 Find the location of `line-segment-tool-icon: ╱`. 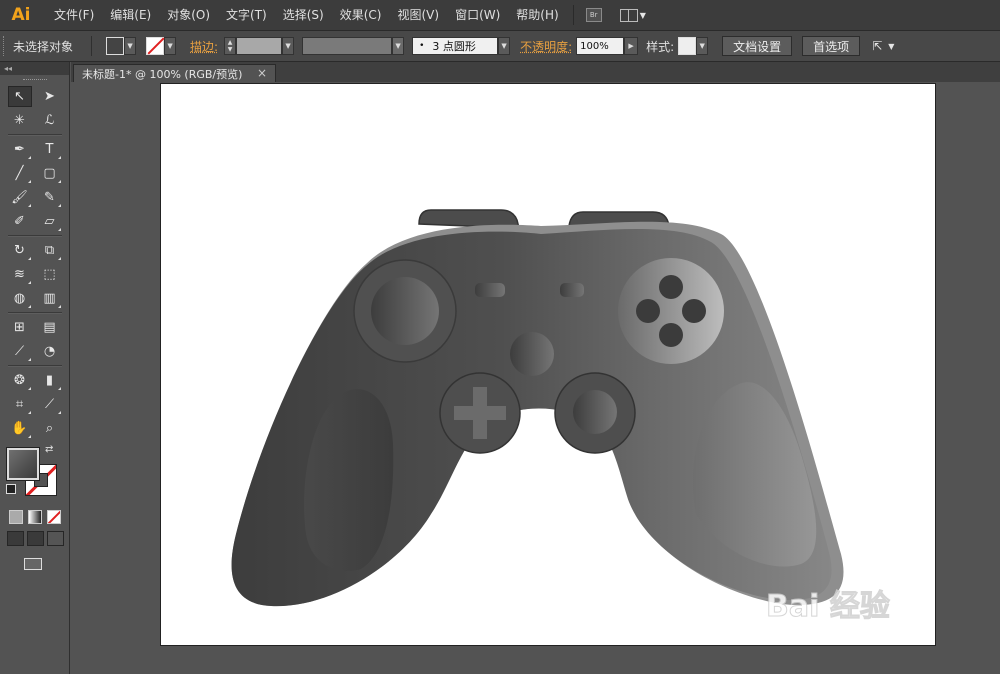

line-segment-tool-icon: ╱ is located at coordinates (20, 173).